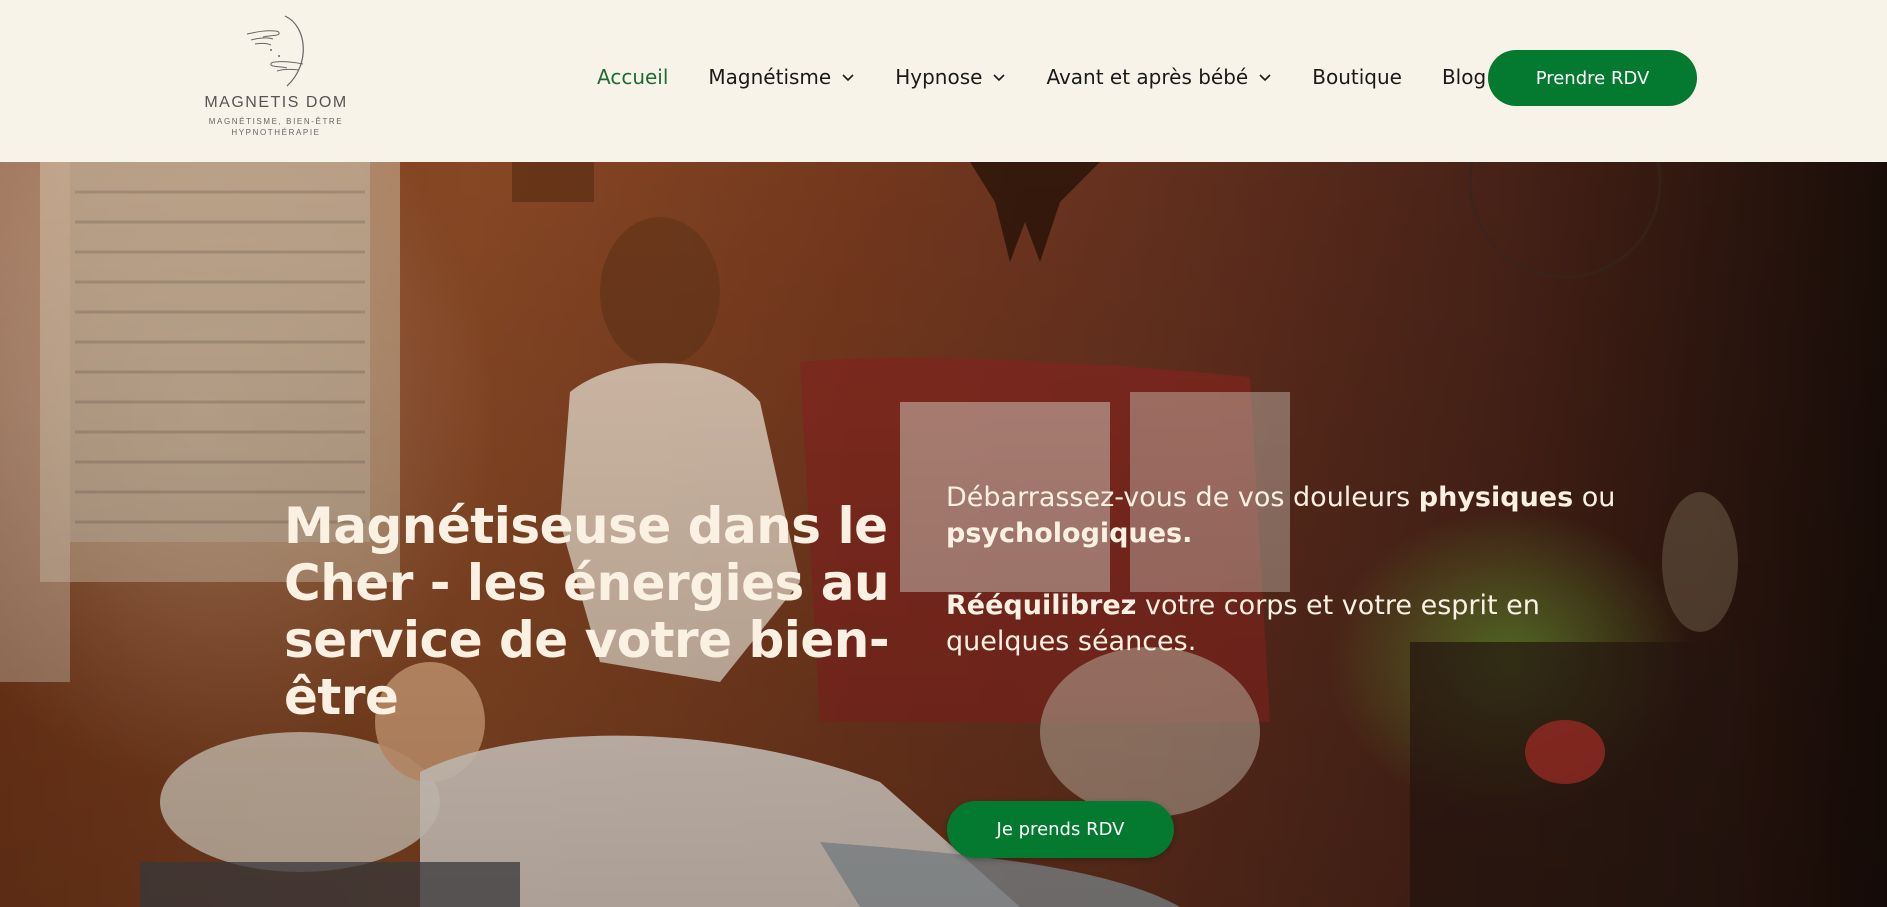  What do you see at coordinates (939, 77) in the screenshot?
I see `nav-item-label: Hypnose` at bounding box center [939, 77].